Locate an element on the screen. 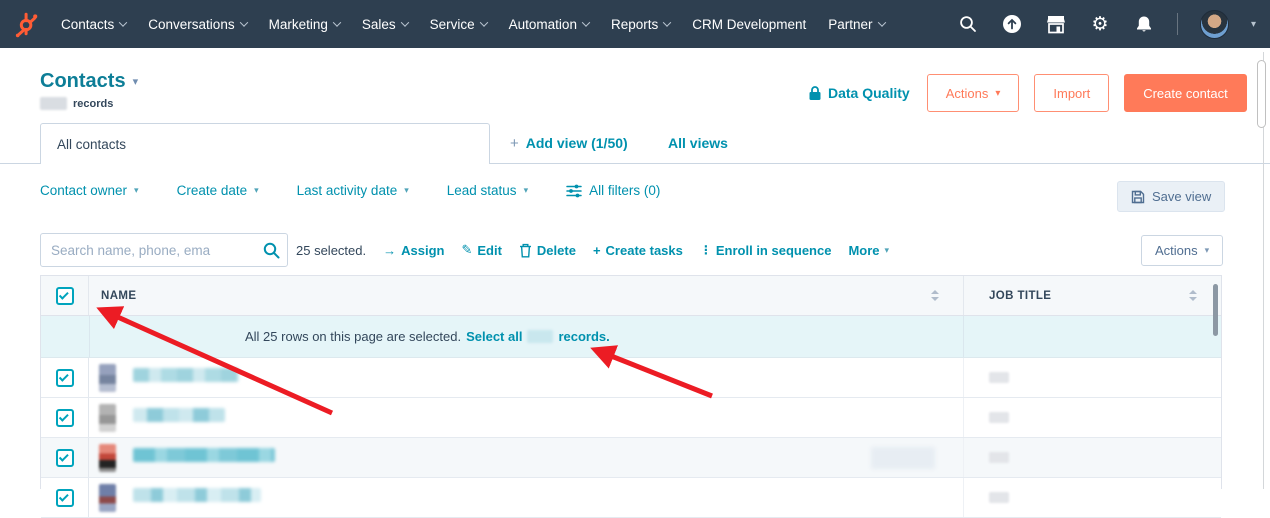  nav-service: Service is located at coordinates (458, 24).